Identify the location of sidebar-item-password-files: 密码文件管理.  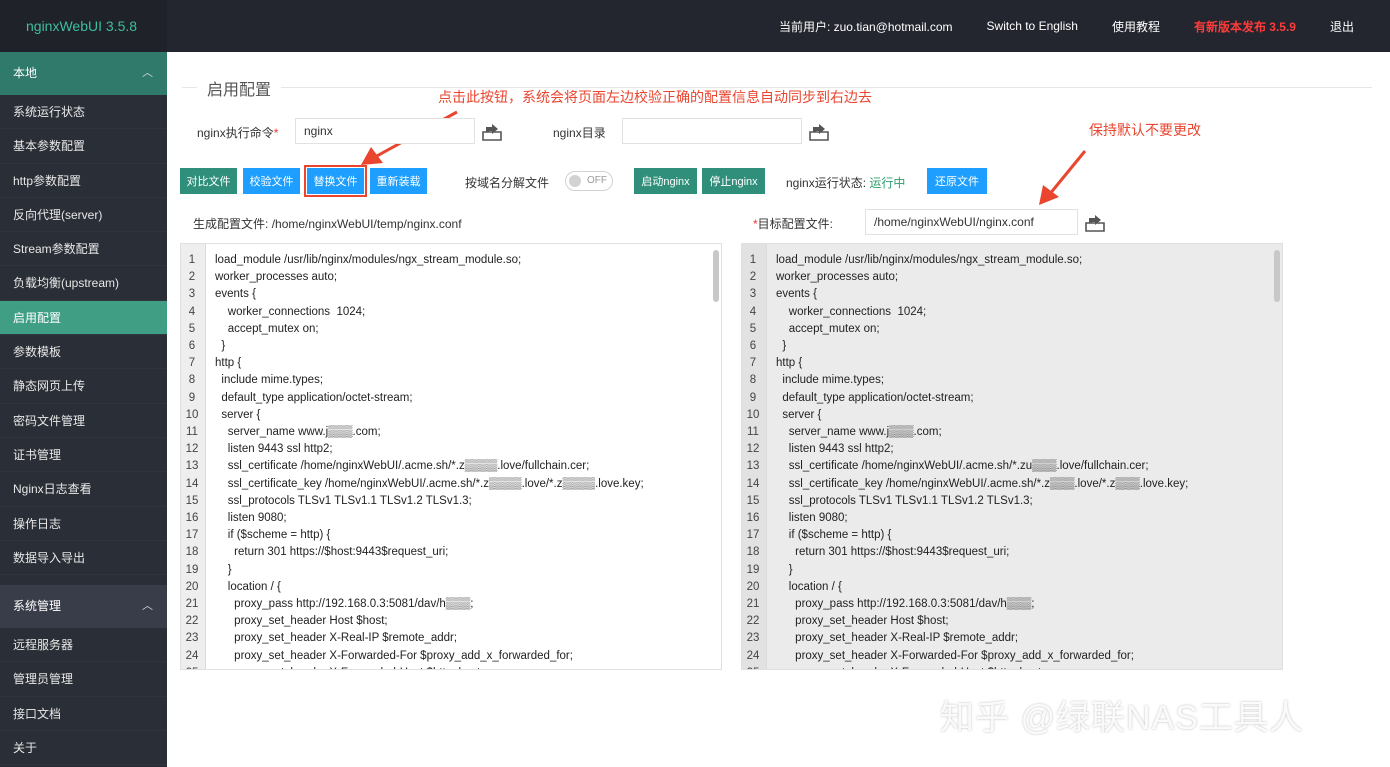
(83, 421).